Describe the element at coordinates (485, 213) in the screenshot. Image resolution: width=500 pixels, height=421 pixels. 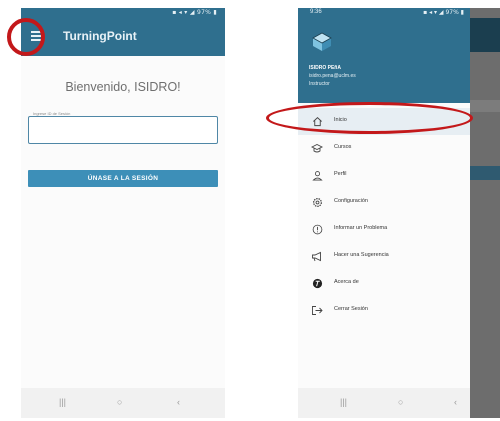
I see `scrim-overlay` at that location.